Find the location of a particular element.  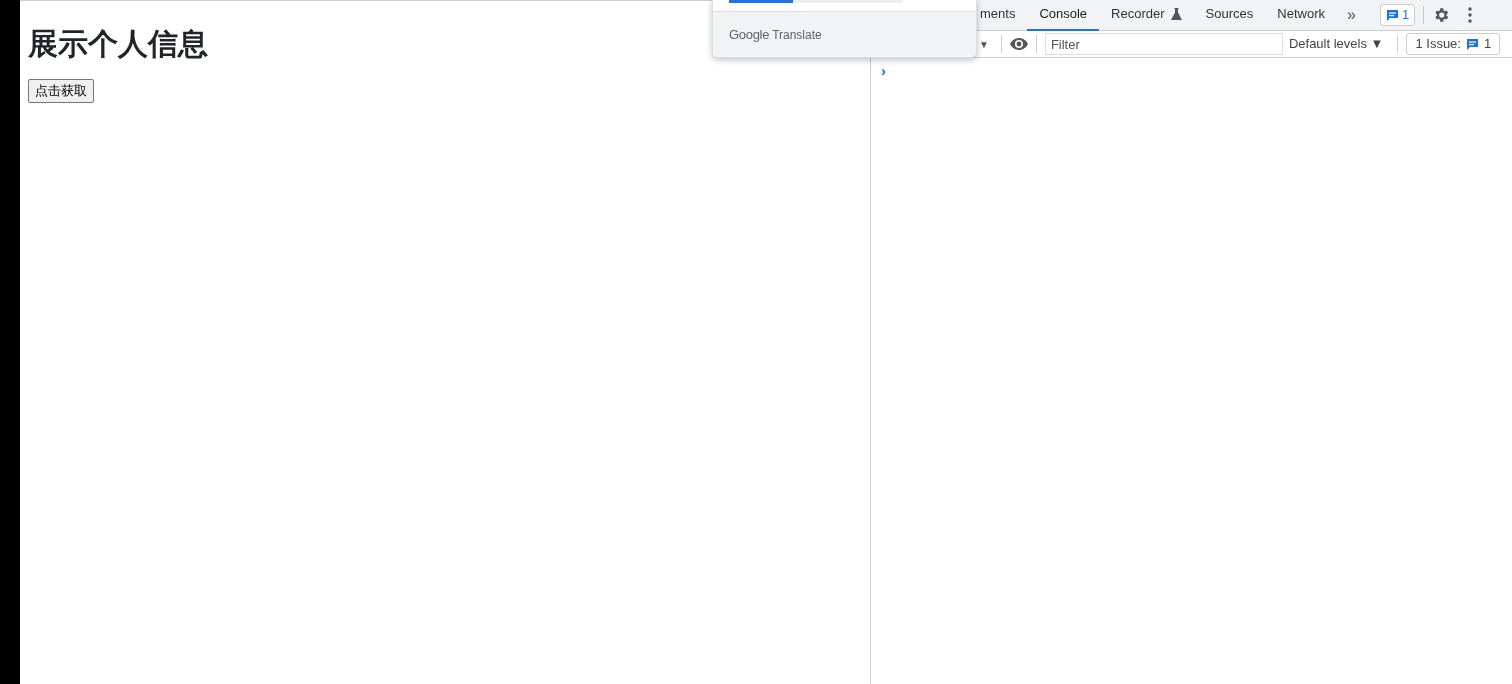

devtools-tab: Sources is located at coordinates (1229, 15).